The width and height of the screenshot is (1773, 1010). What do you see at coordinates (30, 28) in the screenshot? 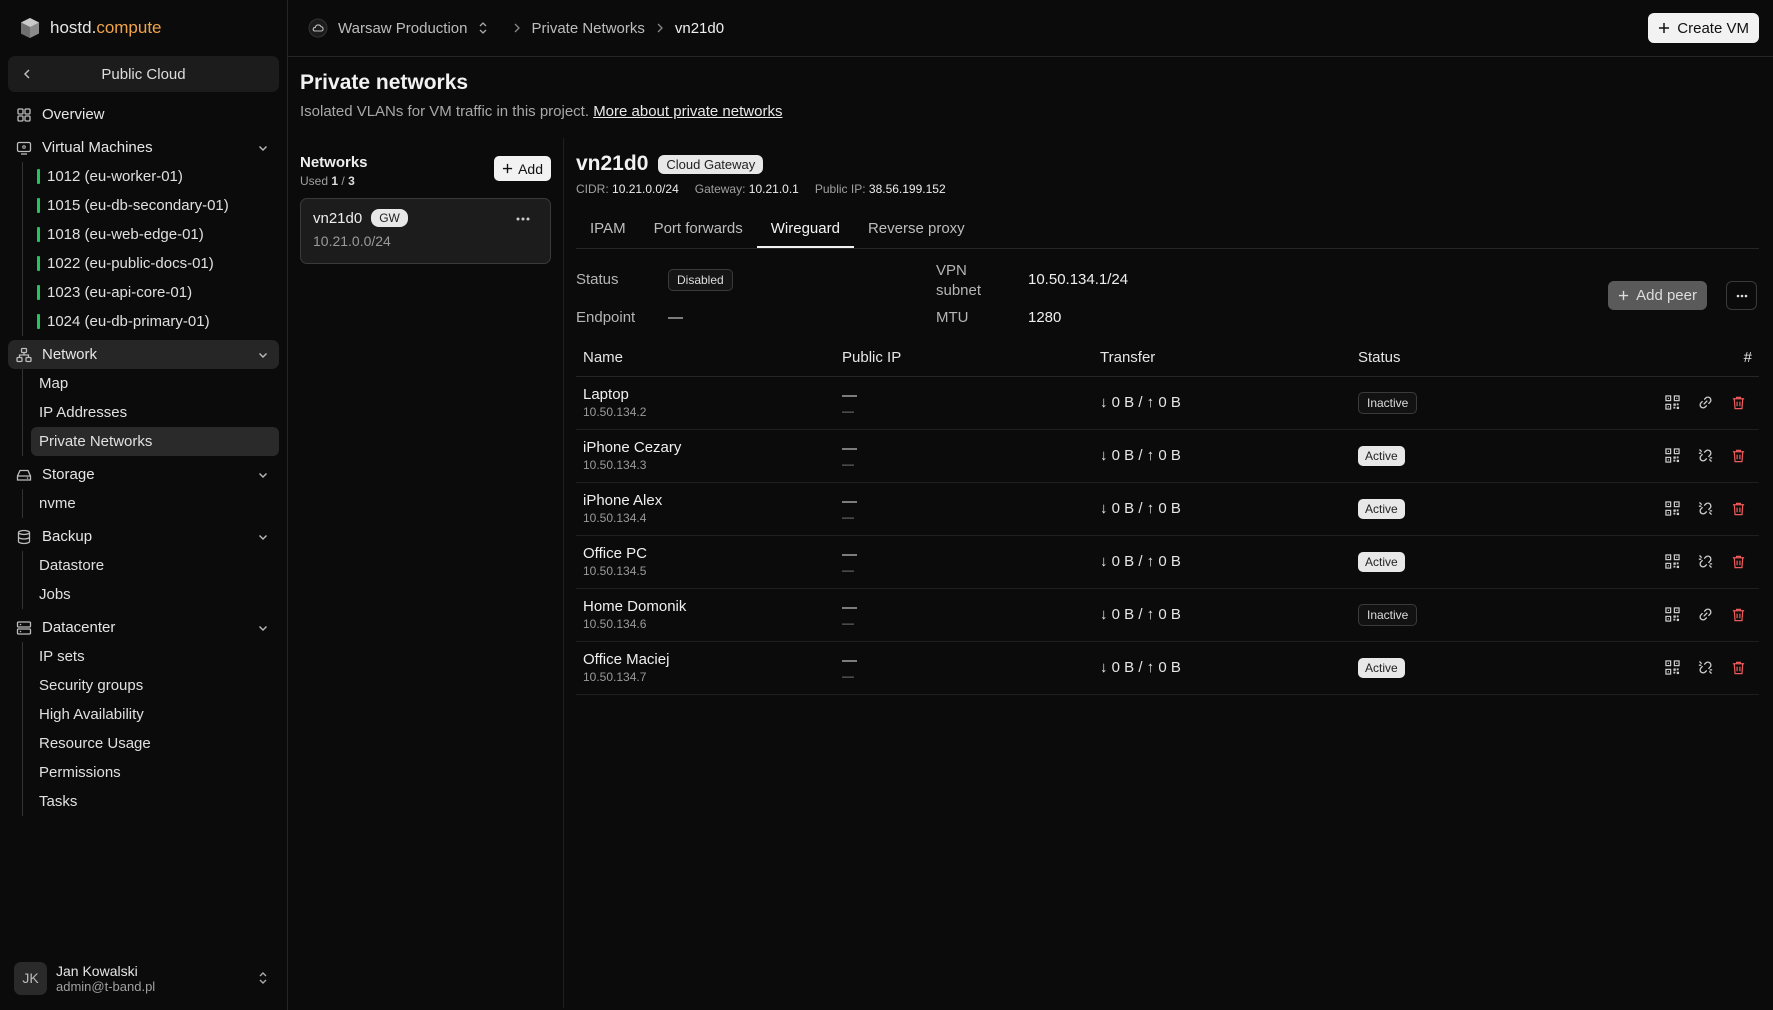
I see `cube-logo-icon` at bounding box center [30, 28].